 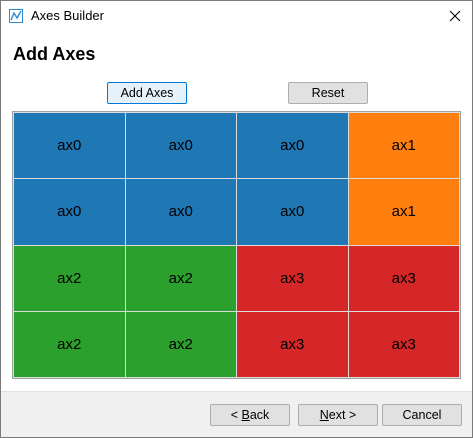 I want to click on back-label-rest: ack, so click(x=259, y=415).